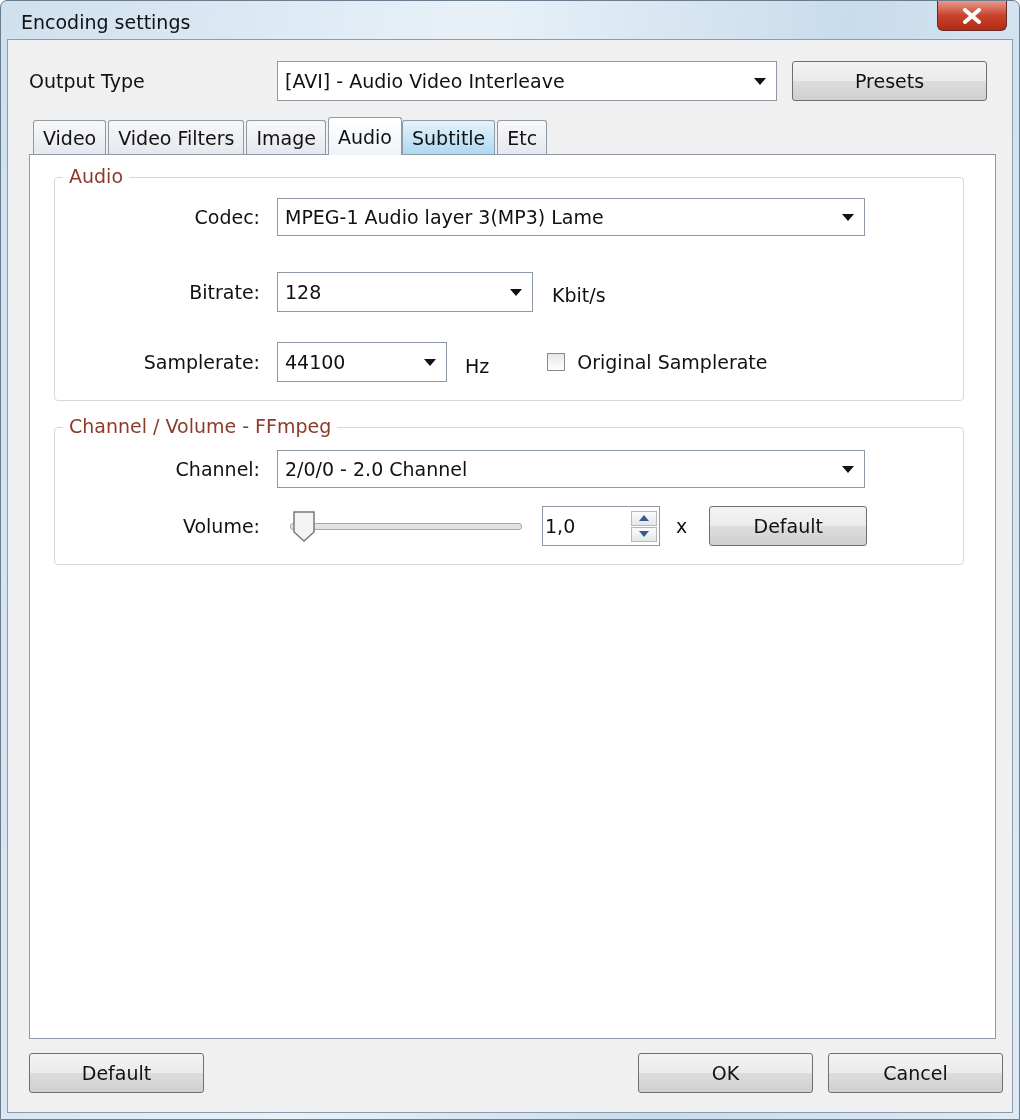 This screenshot has width=1020, height=1120. I want to click on volume-spinbox: 1,0, so click(601, 526).